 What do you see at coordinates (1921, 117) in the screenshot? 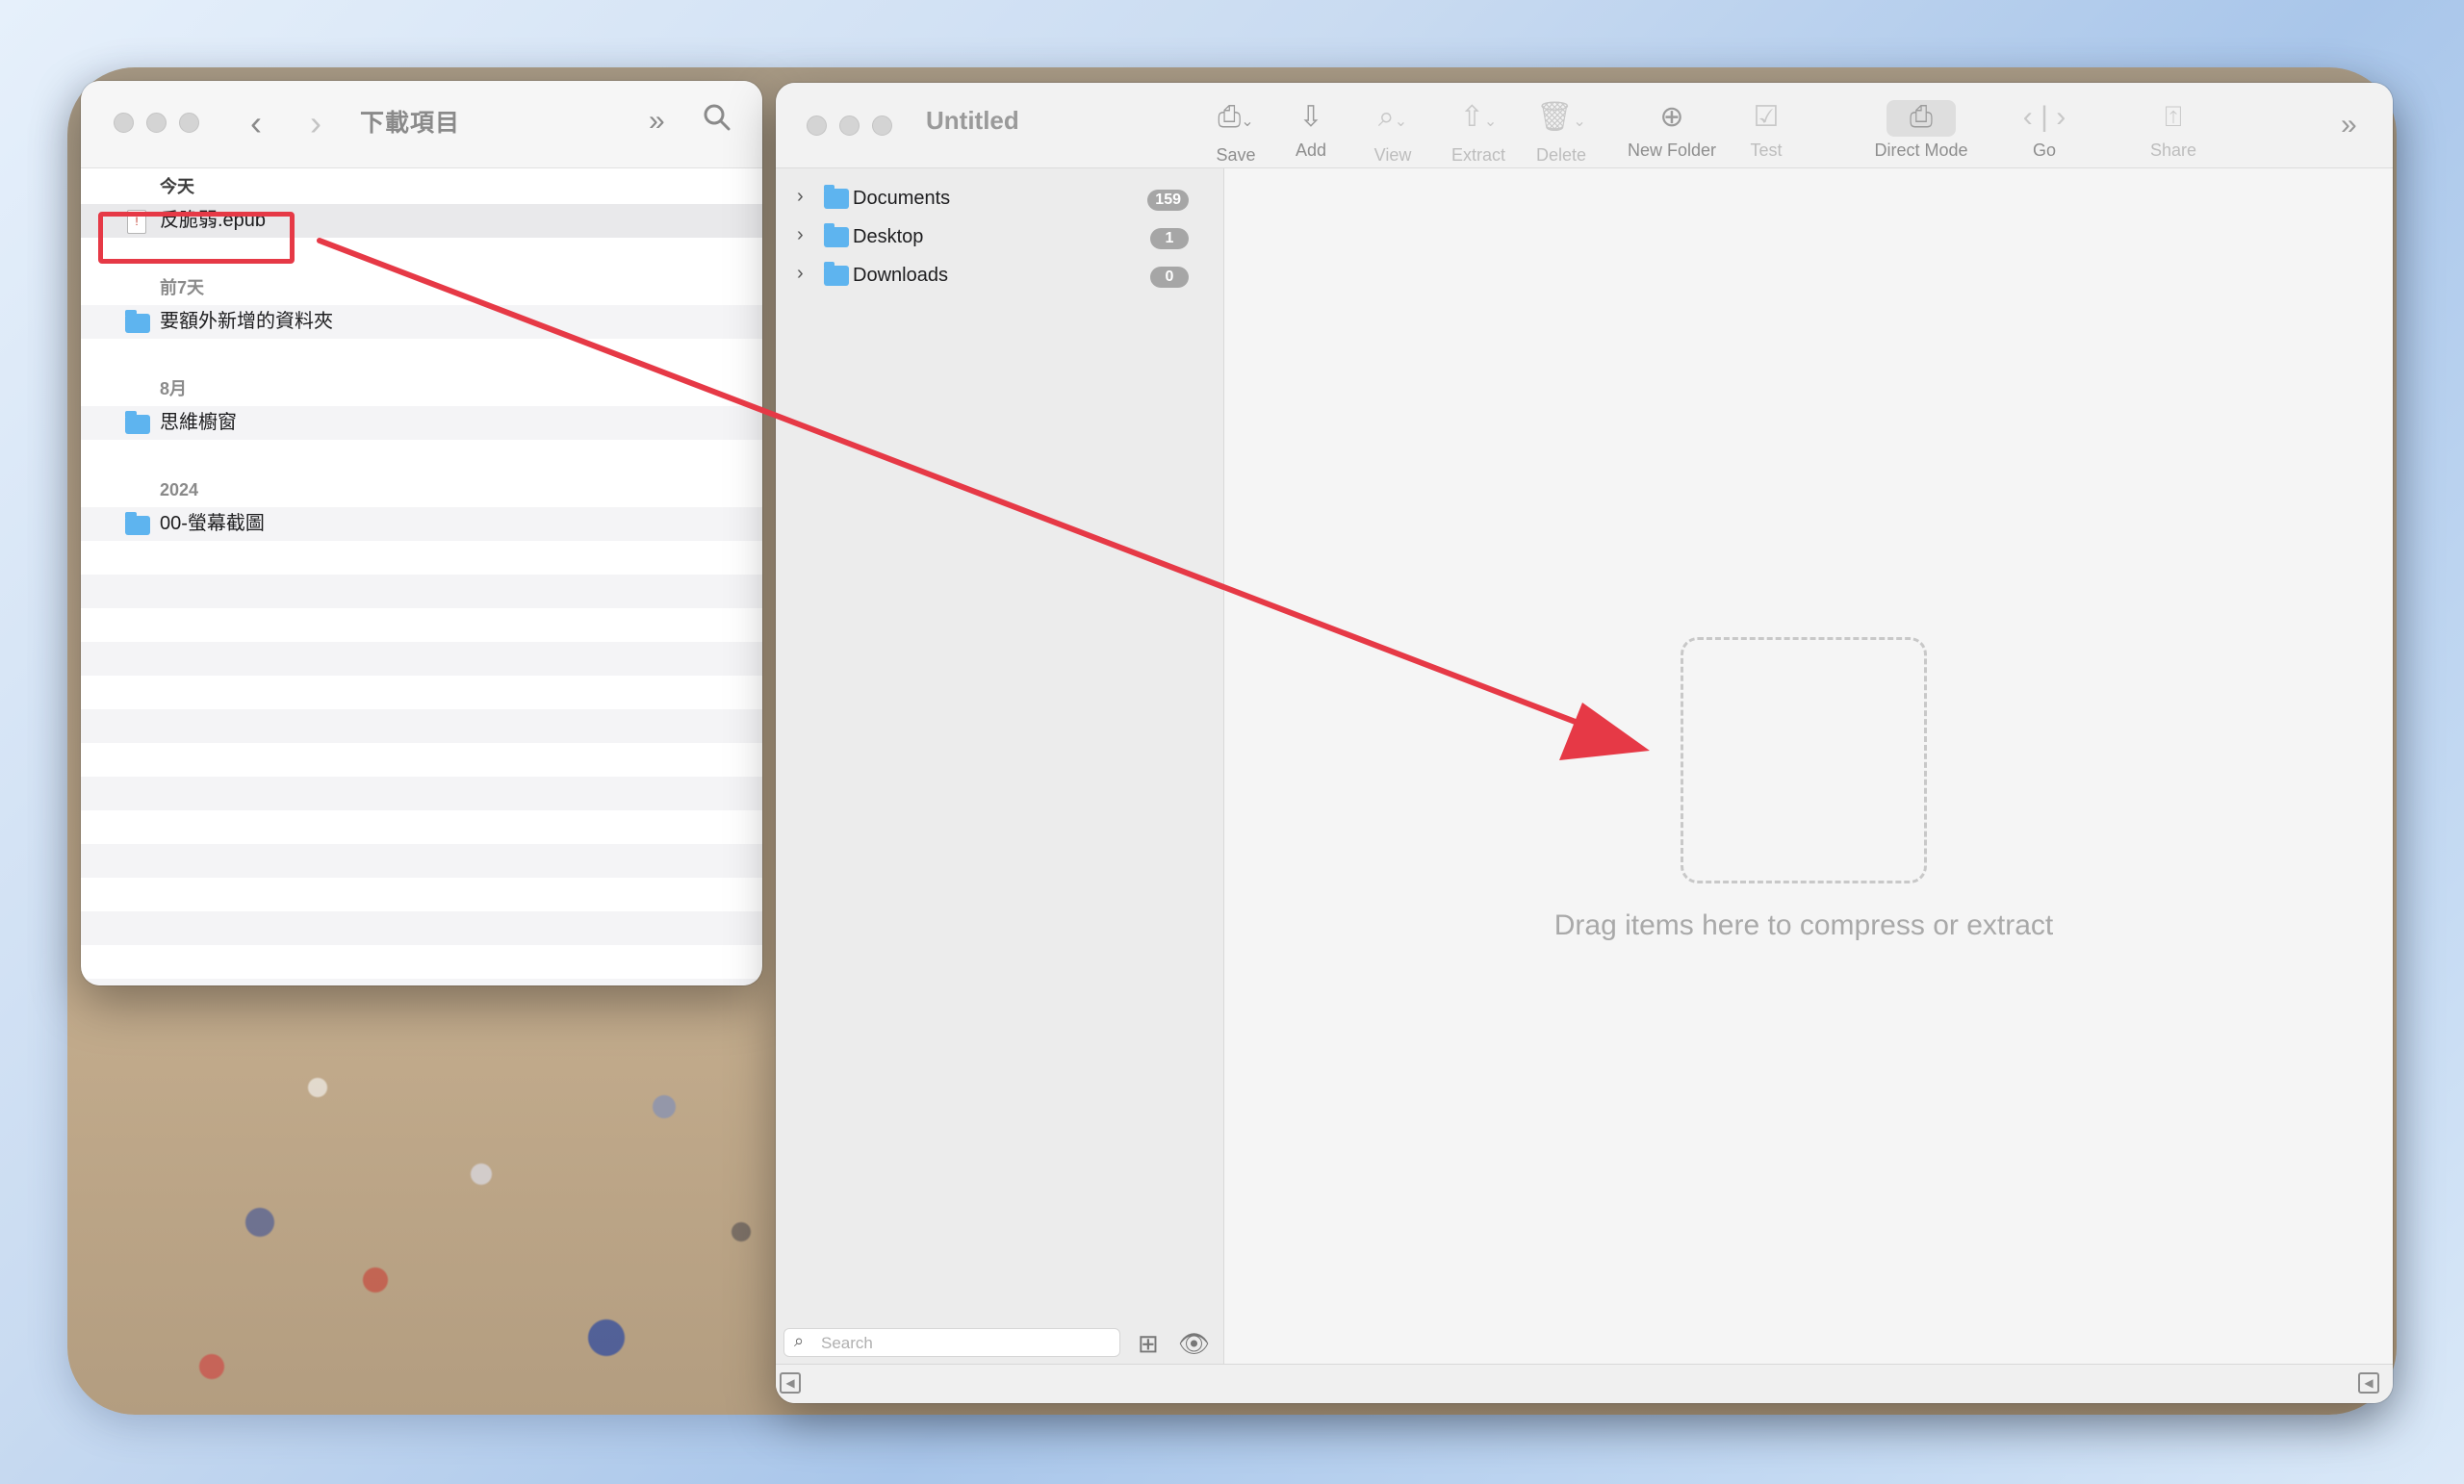
I see `direct-mode-icon: ⎙` at bounding box center [1921, 117].